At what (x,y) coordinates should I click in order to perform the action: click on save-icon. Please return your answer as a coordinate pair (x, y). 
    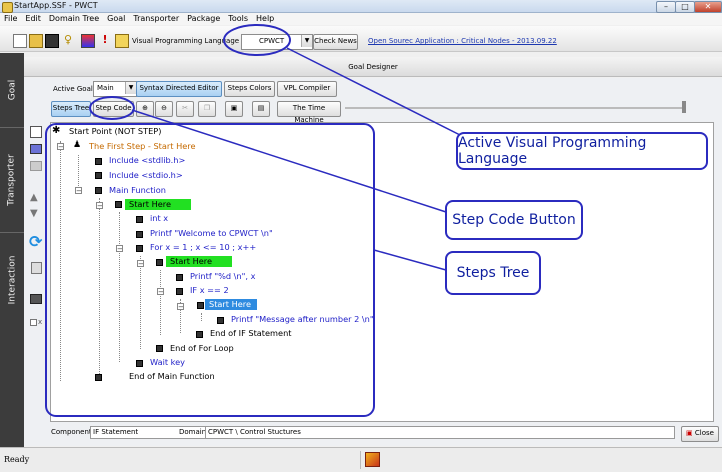
    Looking at the image, I should click on (52, 41).